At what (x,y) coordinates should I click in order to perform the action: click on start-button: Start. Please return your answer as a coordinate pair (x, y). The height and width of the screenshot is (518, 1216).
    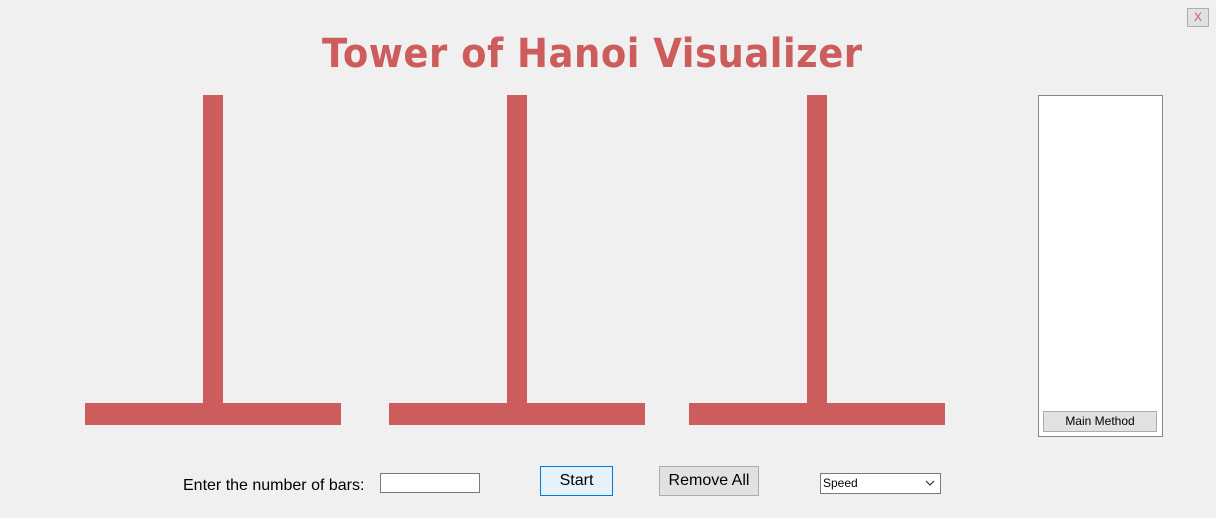
    Looking at the image, I should click on (576, 481).